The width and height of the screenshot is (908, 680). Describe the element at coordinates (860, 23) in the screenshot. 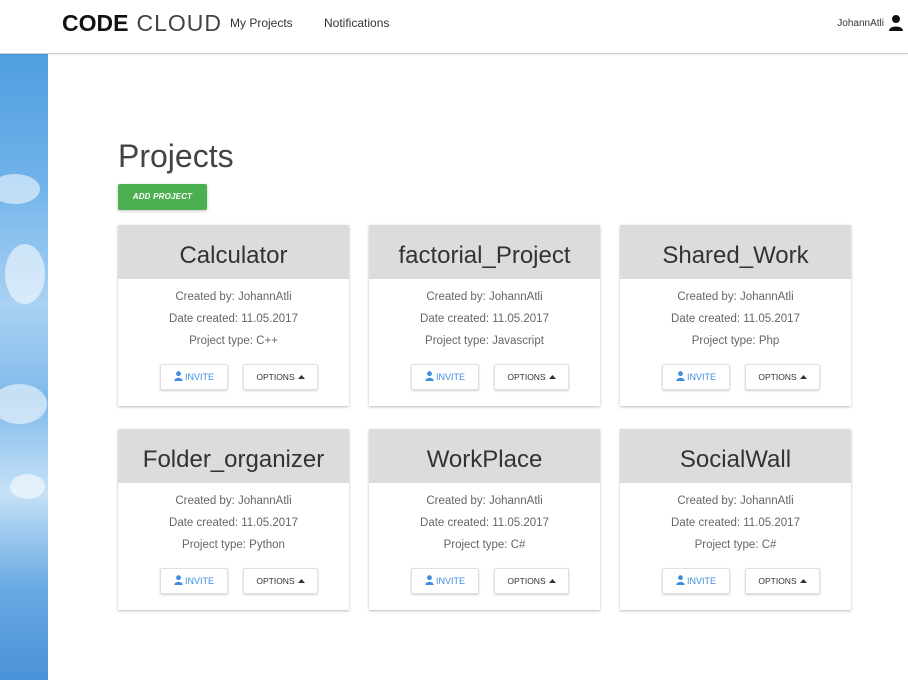

I see `nav-username: JohannAtli` at that location.